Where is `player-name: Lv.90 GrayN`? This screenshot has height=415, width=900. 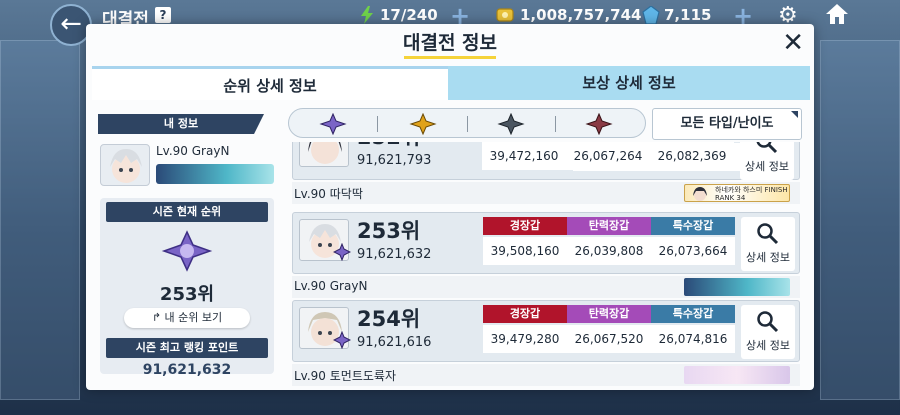
player-name: Lv.90 GrayN is located at coordinates (331, 286).